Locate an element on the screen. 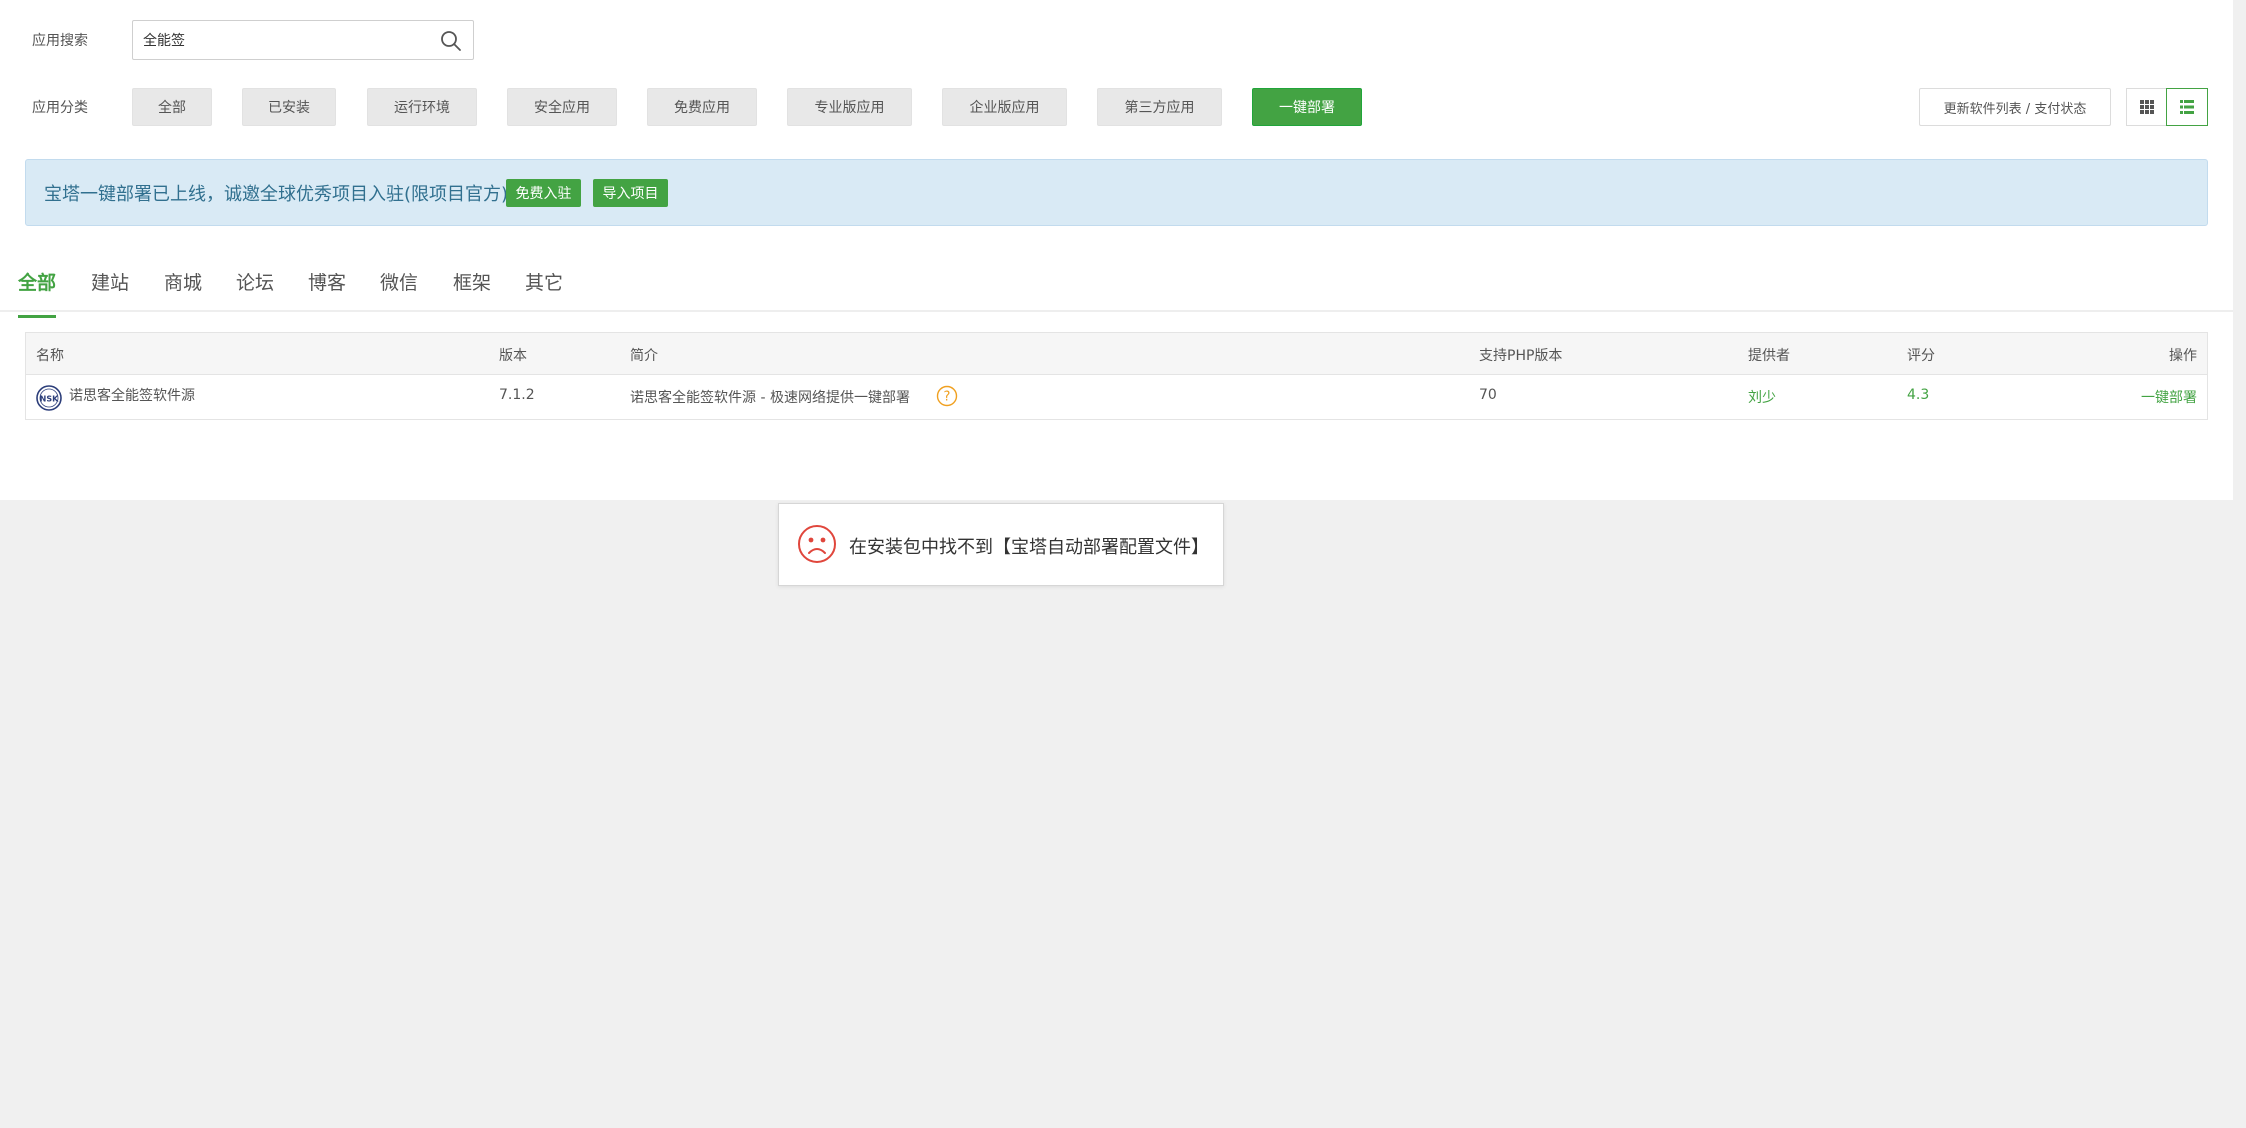 This screenshot has height=1128, width=2246. one-click-deploy-link: 一键部署 is located at coordinates (2169, 397).